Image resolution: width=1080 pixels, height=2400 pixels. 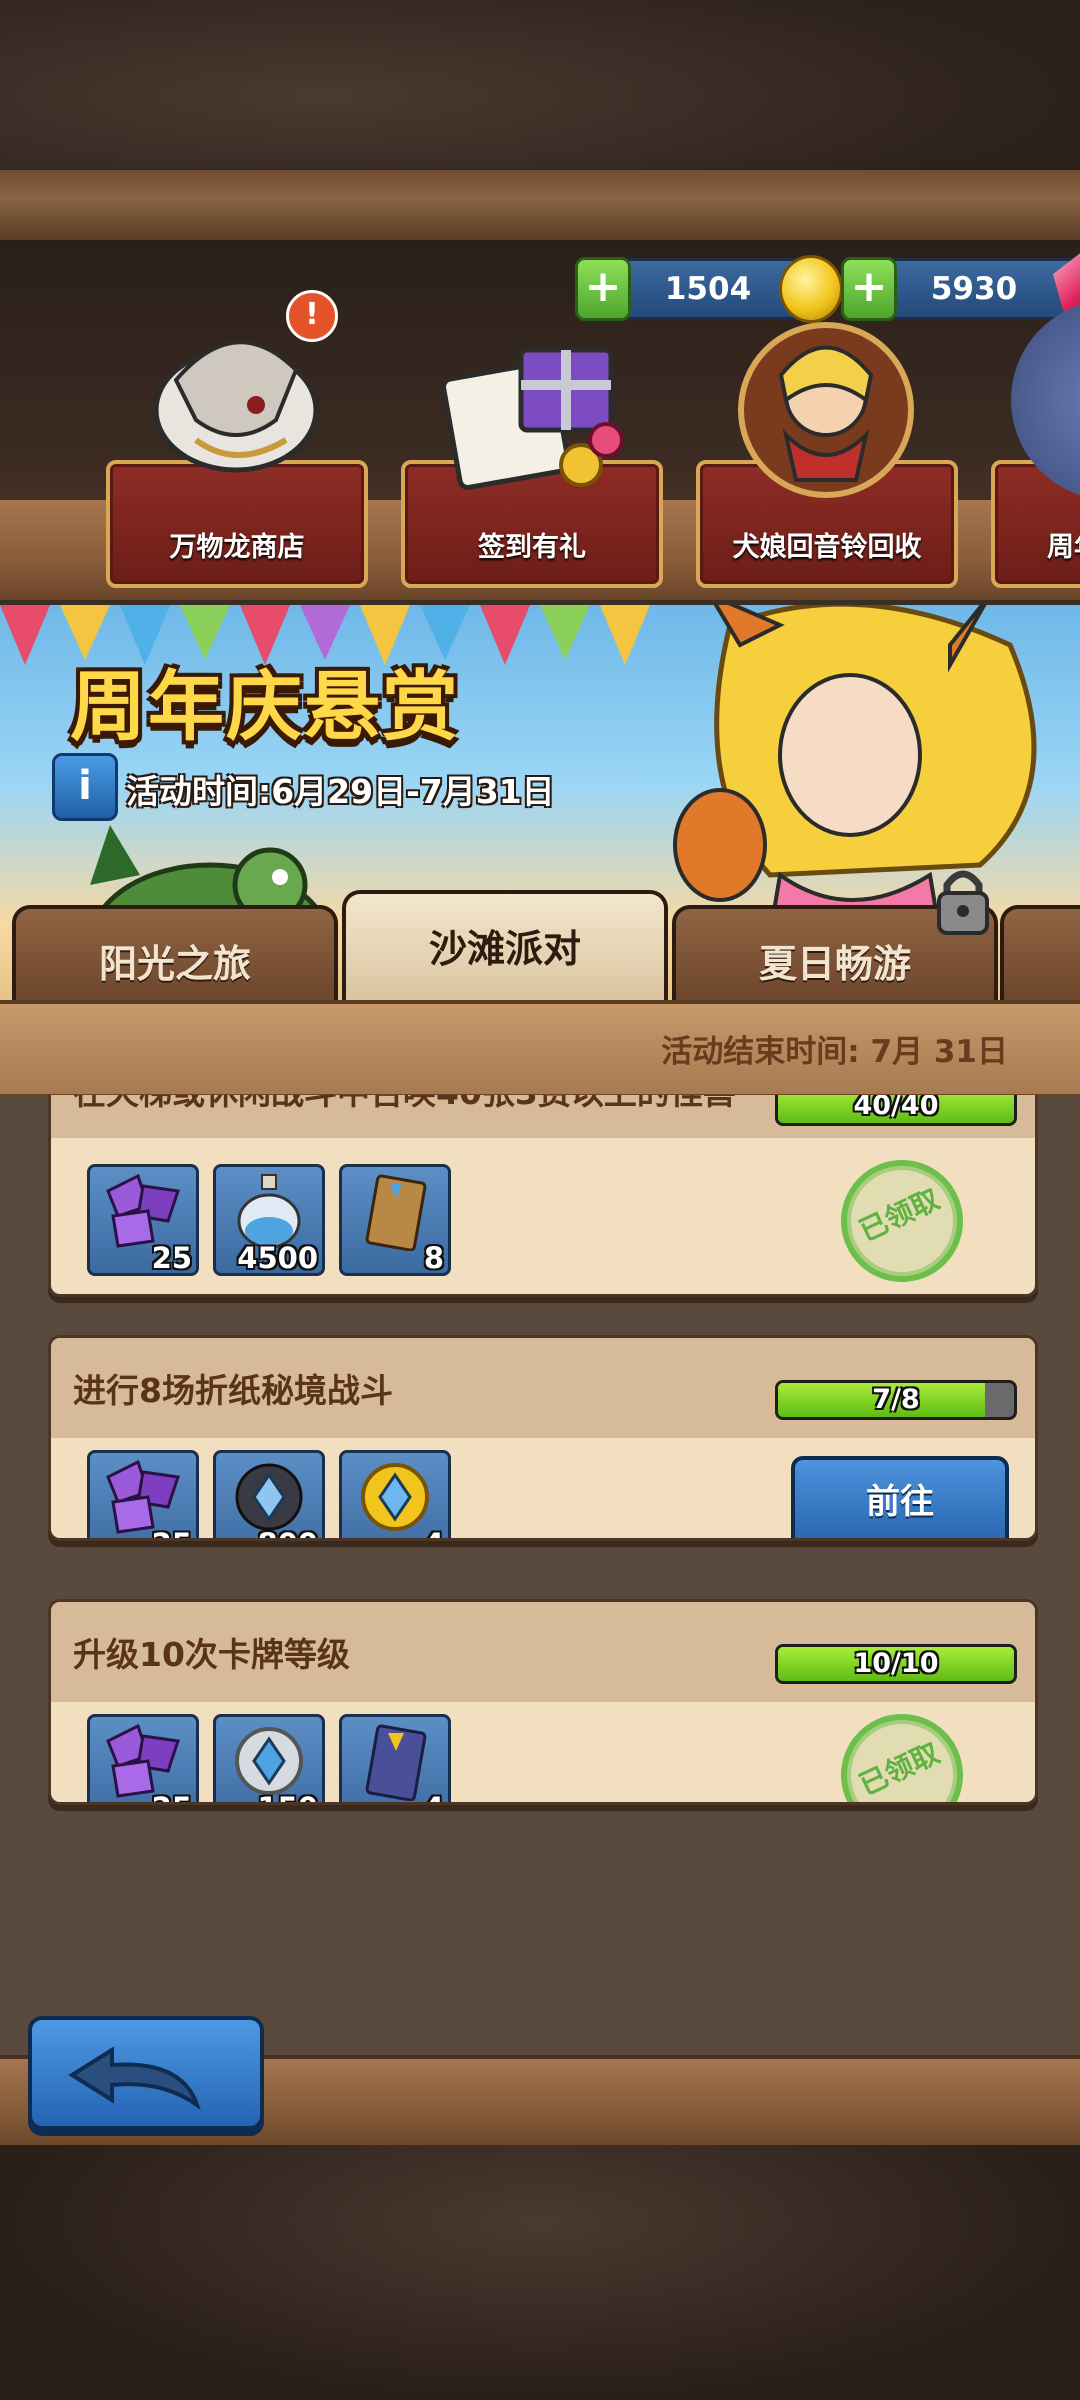 I want to click on info-icon: i, so click(x=85, y=787).